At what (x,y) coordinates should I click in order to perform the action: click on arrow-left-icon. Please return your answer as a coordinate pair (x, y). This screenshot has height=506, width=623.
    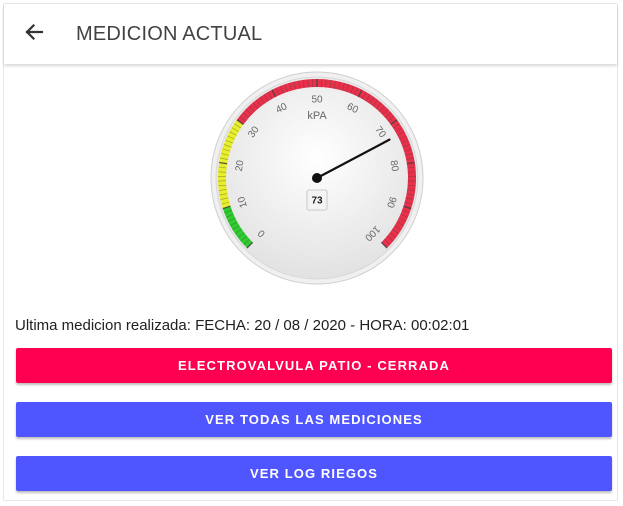
    Looking at the image, I should click on (34, 34).